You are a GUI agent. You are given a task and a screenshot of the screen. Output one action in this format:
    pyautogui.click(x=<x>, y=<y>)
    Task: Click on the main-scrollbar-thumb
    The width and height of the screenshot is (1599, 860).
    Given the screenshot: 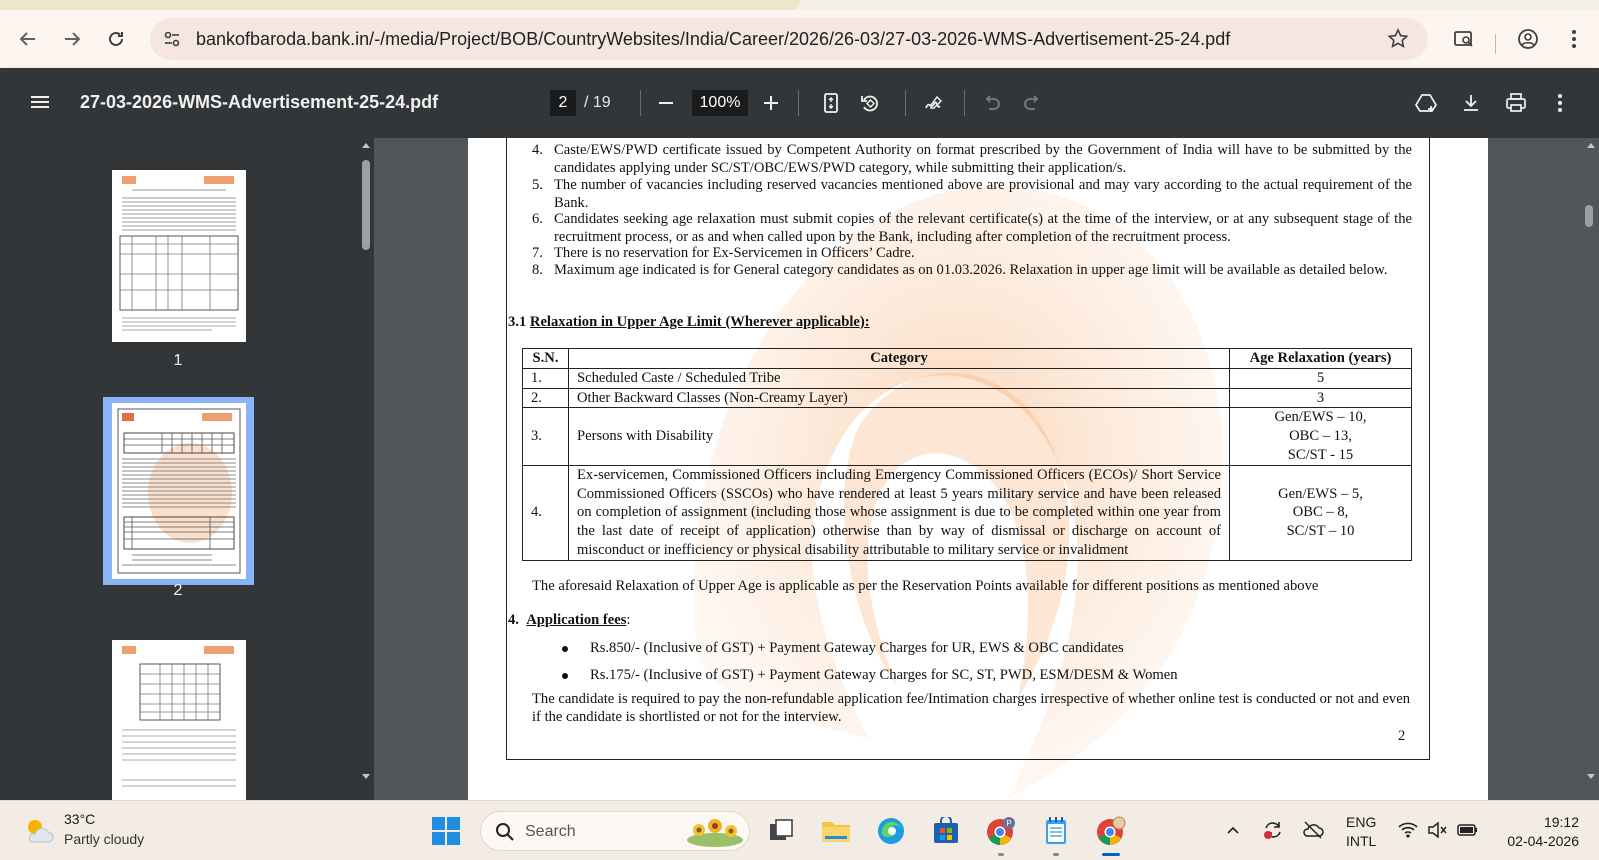 What is the action you would take?
    pyautogui.click(x=1589, y=216)
    